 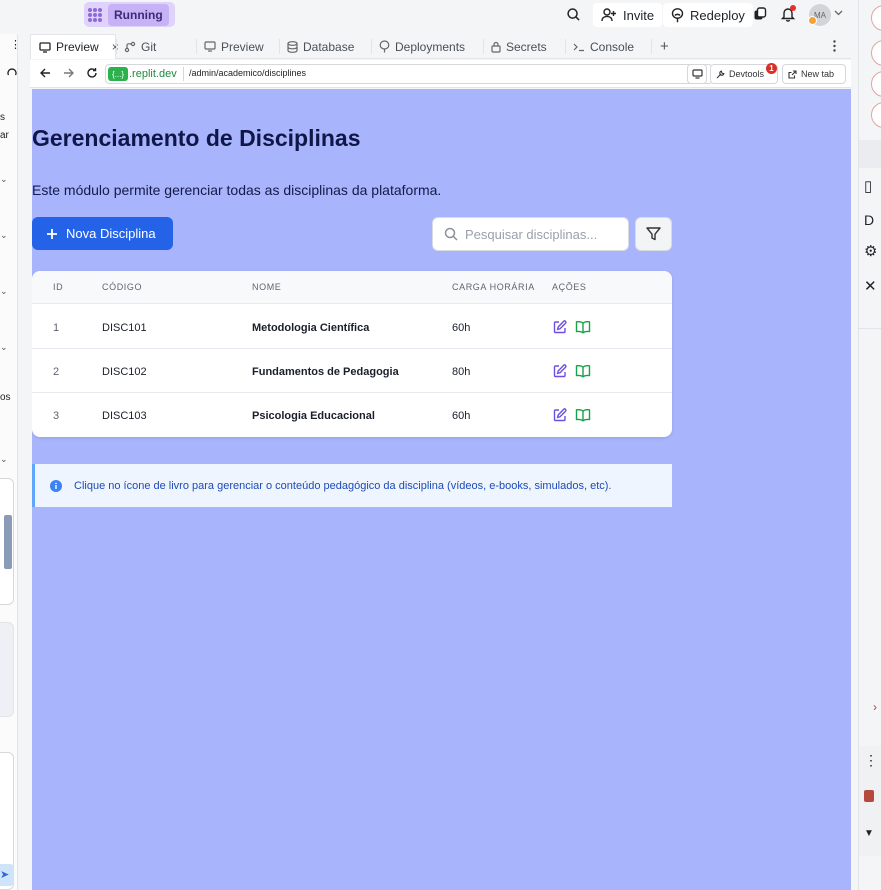 I want to click on database-icon, so click(x=292, y=46).